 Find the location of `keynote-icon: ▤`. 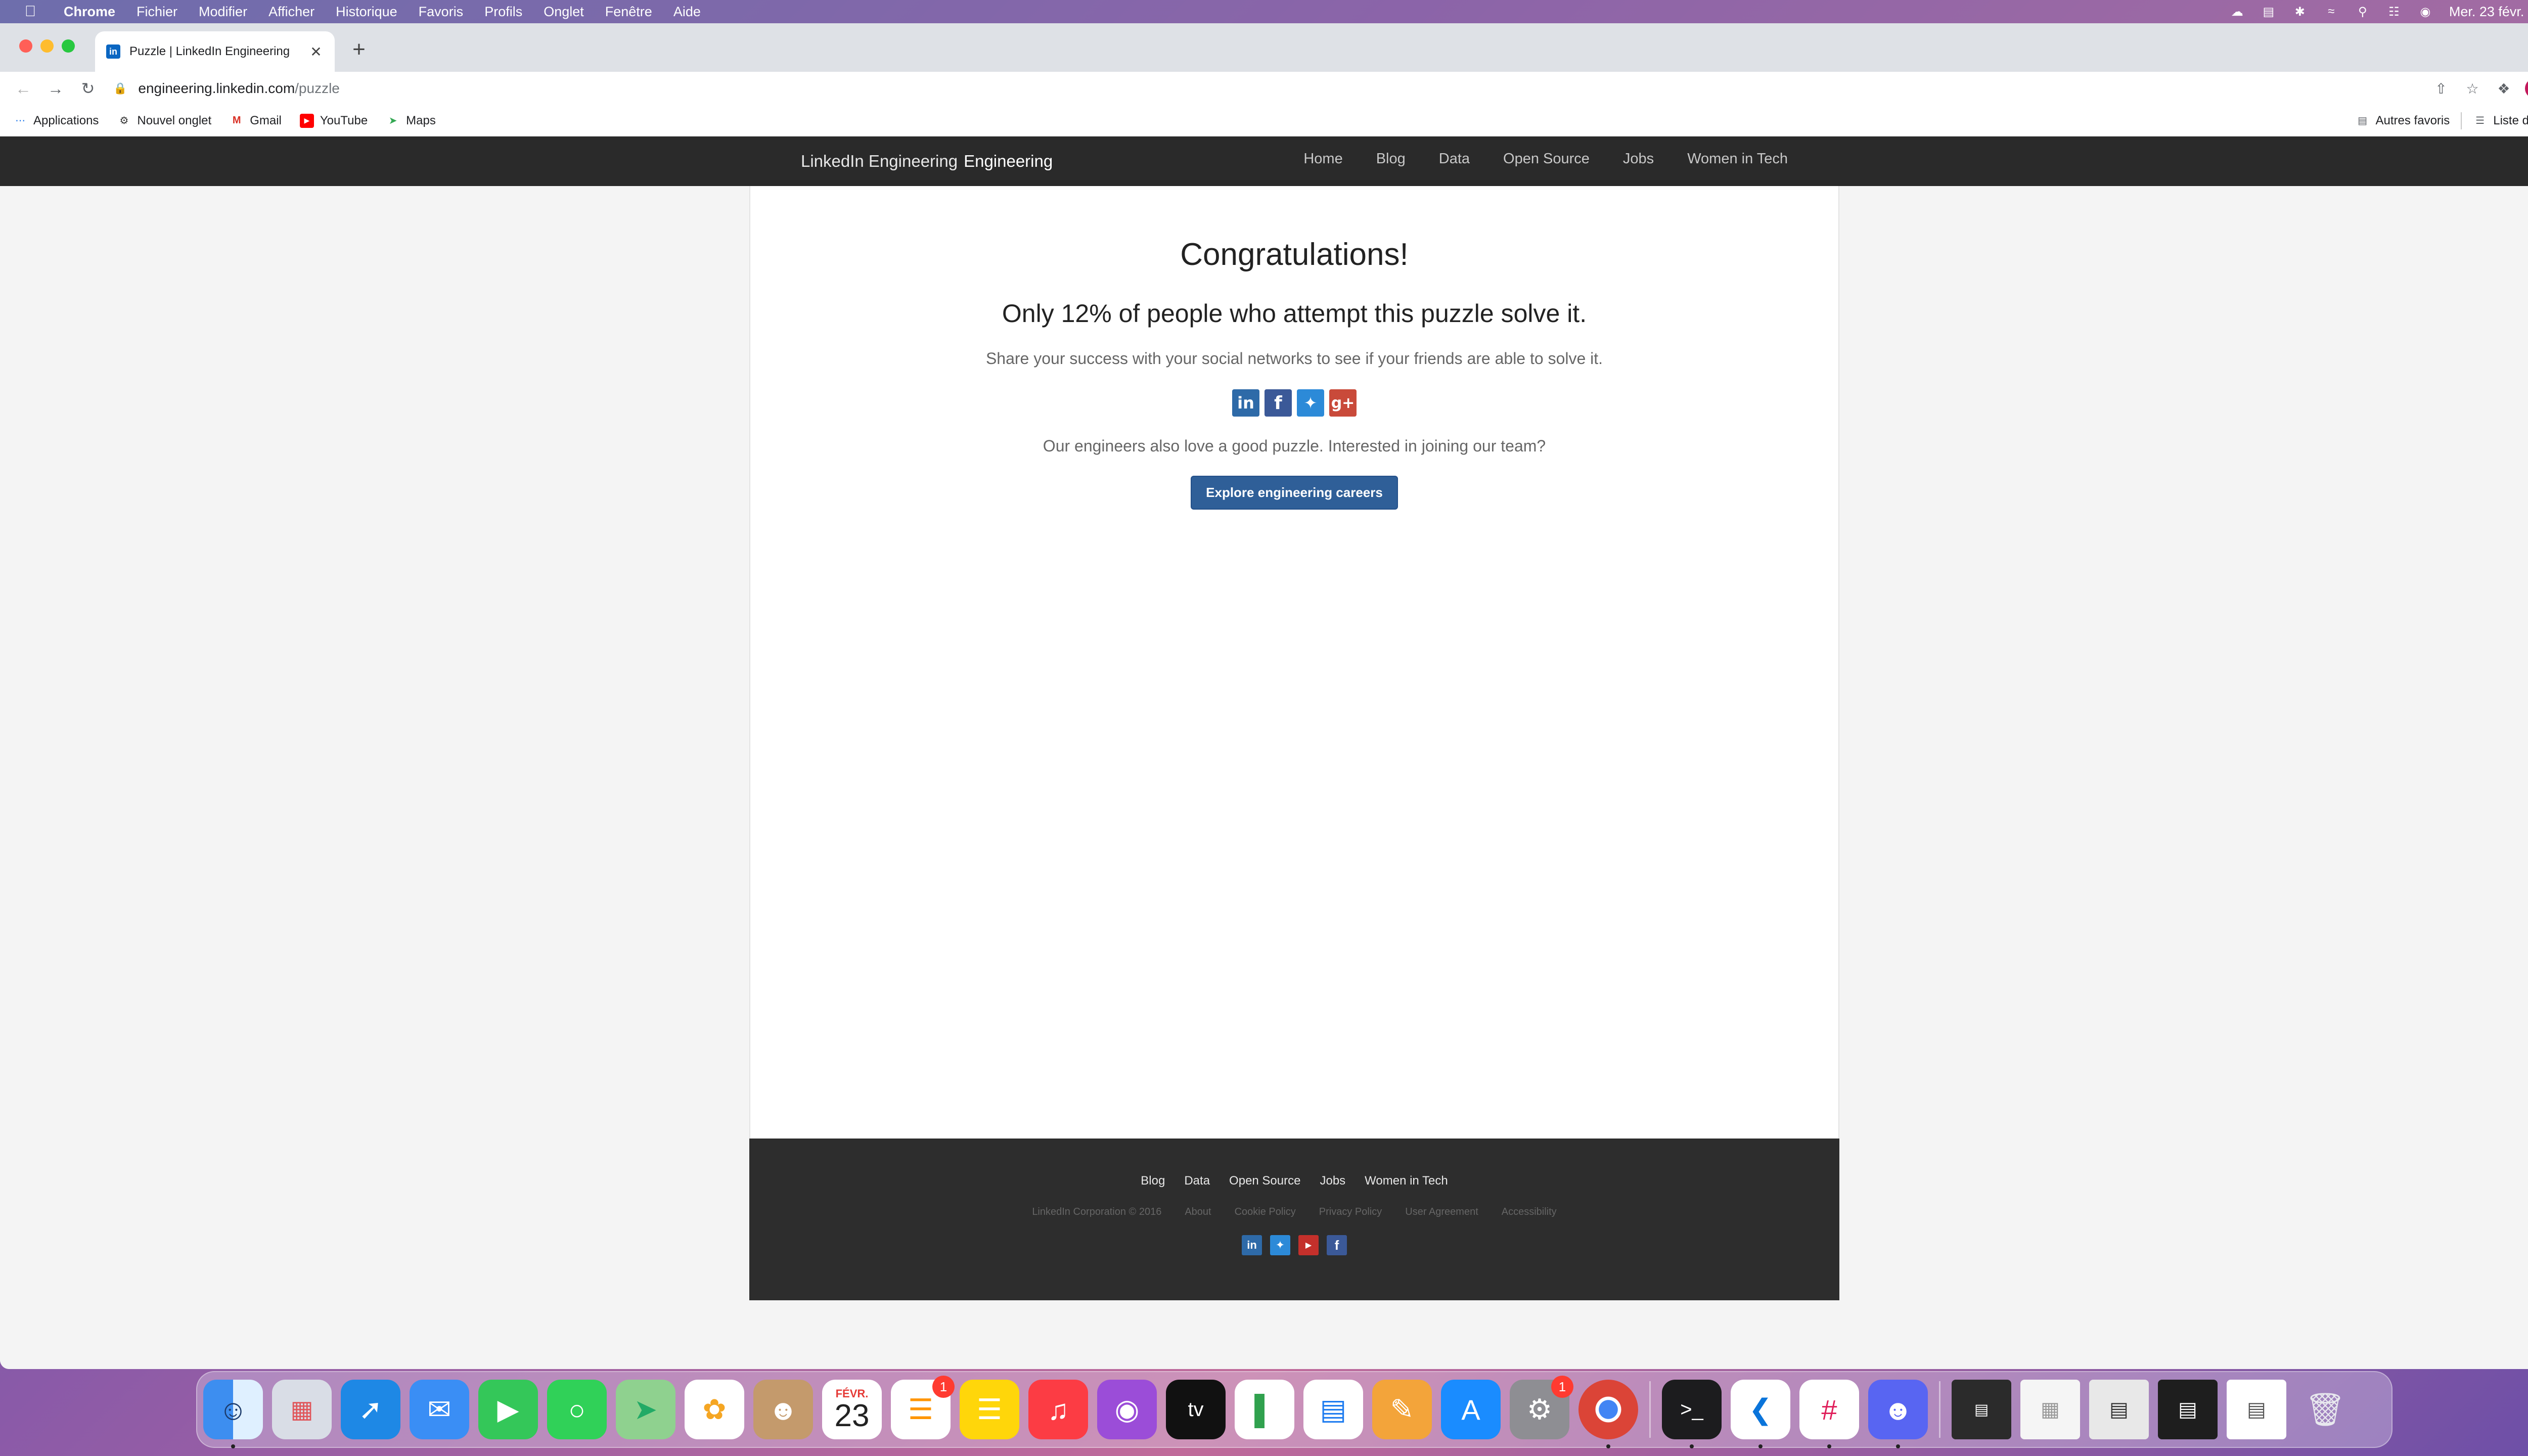

keynote-icon: ▤ is located at coordinates (1333, 1409).